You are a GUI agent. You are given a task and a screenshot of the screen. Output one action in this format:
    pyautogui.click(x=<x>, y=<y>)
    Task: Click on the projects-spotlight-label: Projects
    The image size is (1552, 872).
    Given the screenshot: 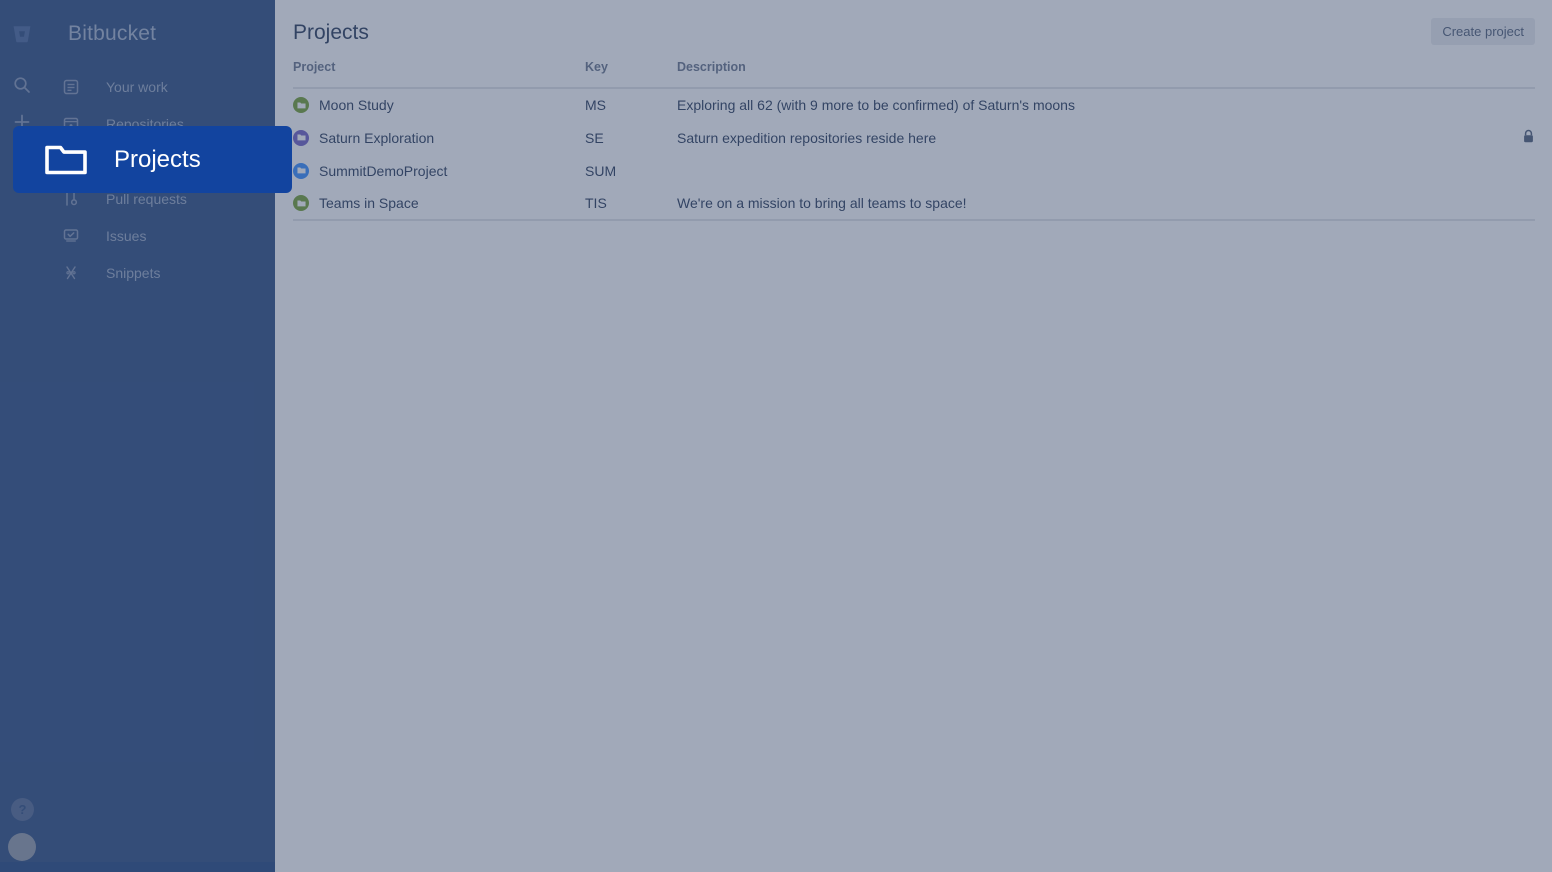 What is the action you would take?
    pyautogui.click(x=157, y=159)
    